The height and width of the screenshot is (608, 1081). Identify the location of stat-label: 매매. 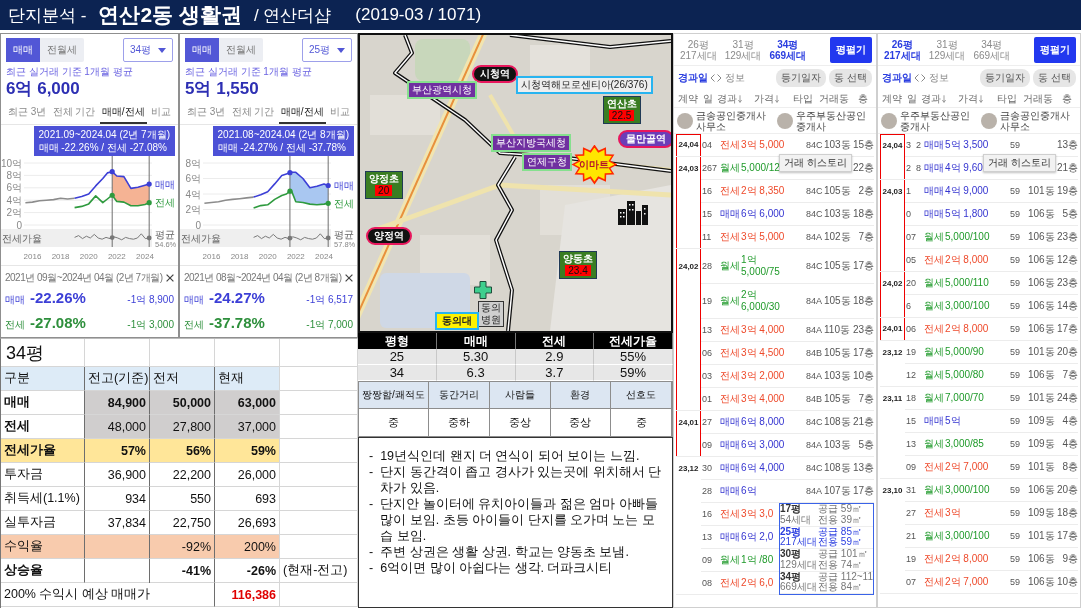
(194, 300).